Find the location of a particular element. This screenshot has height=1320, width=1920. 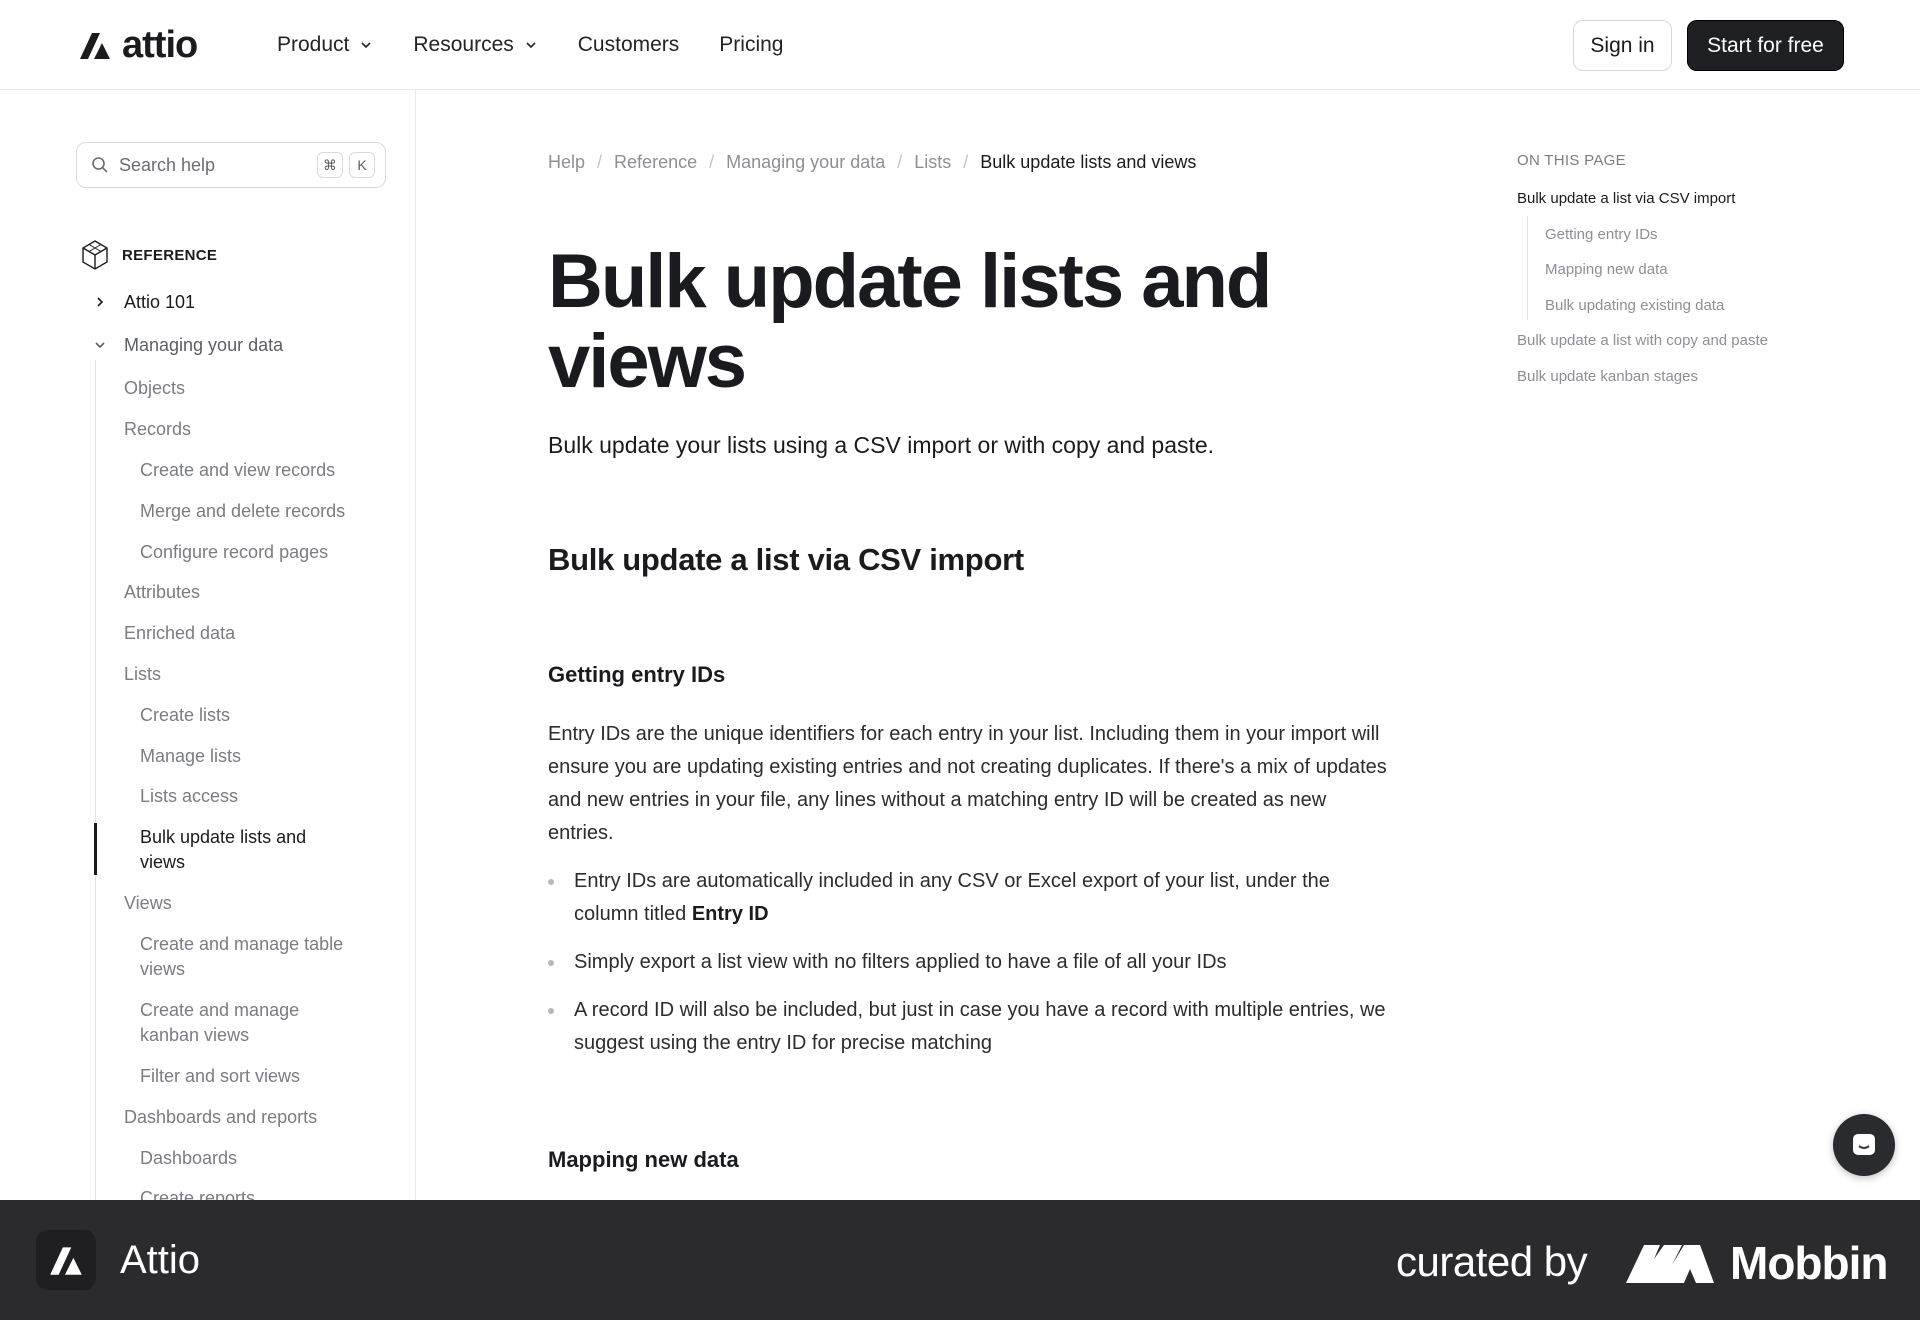

active-item-indicator is located at coordinates (95, 849).